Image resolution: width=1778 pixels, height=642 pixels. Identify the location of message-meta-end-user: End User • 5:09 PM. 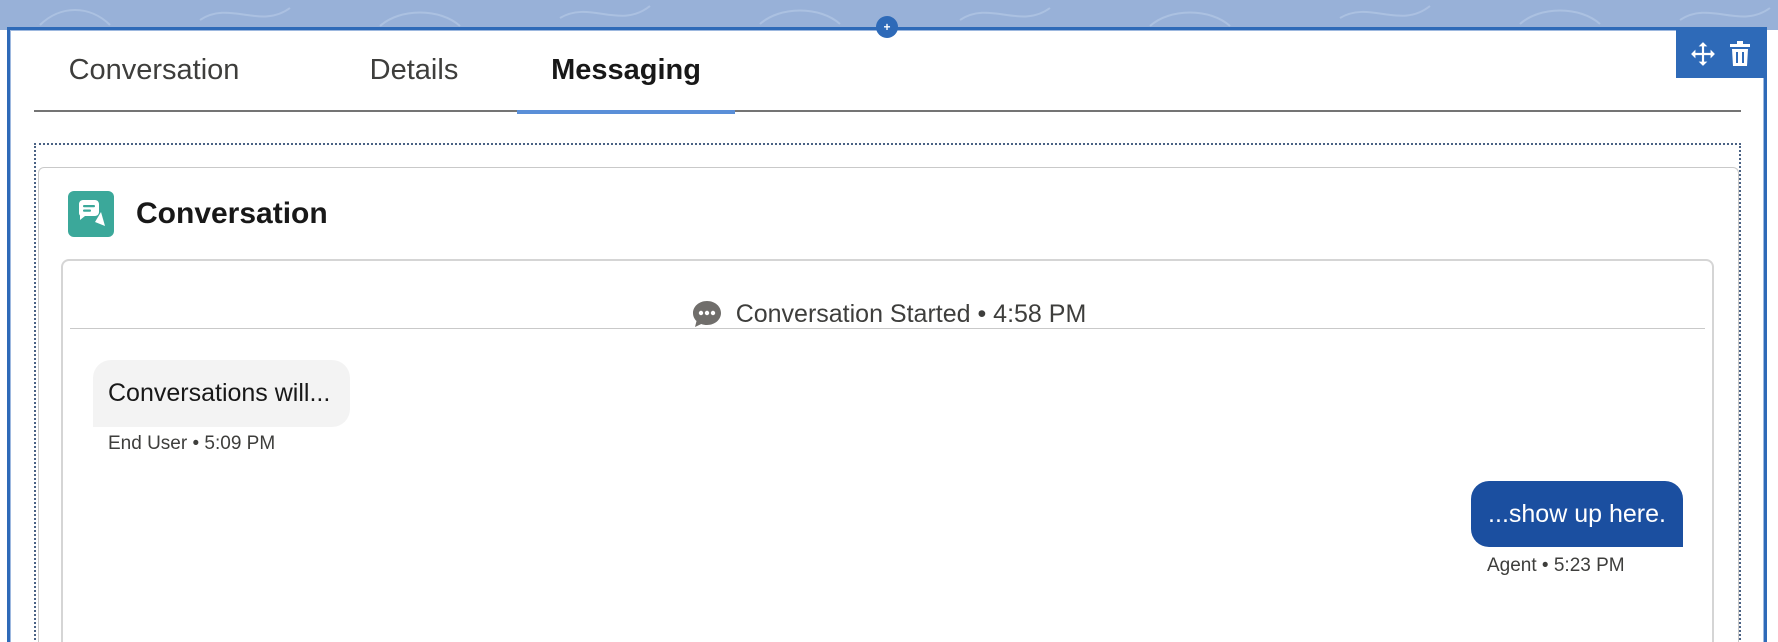
(192, 443).